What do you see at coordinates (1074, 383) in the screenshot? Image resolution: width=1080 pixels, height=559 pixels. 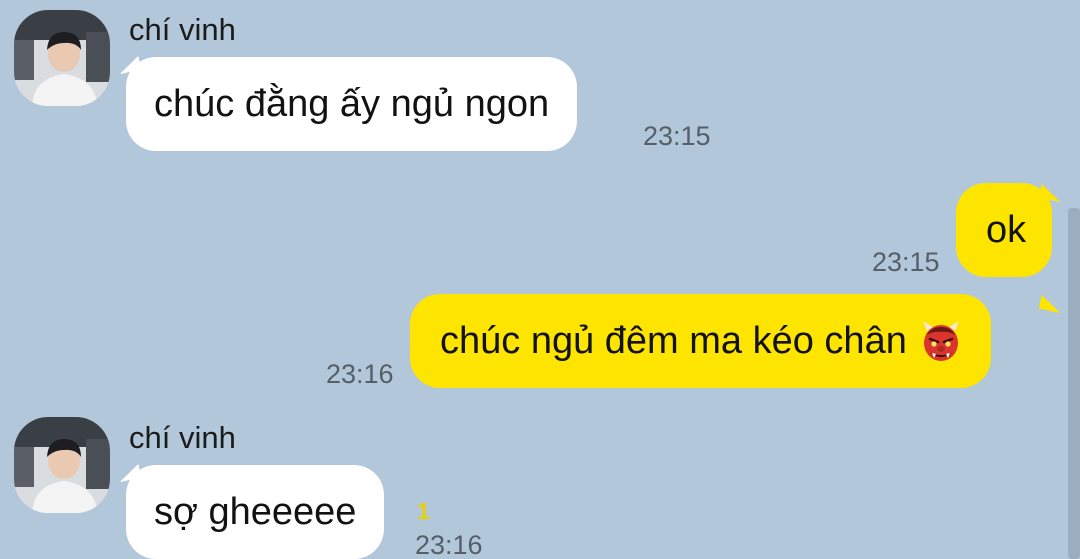 I see `scrollbar` at bounding box center [1074, 383].